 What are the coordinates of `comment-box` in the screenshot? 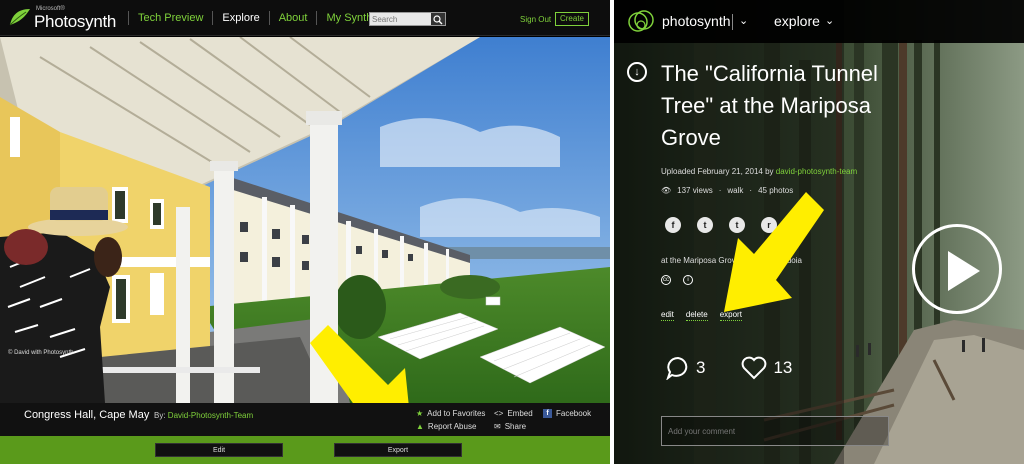 It's located at (775, 431).